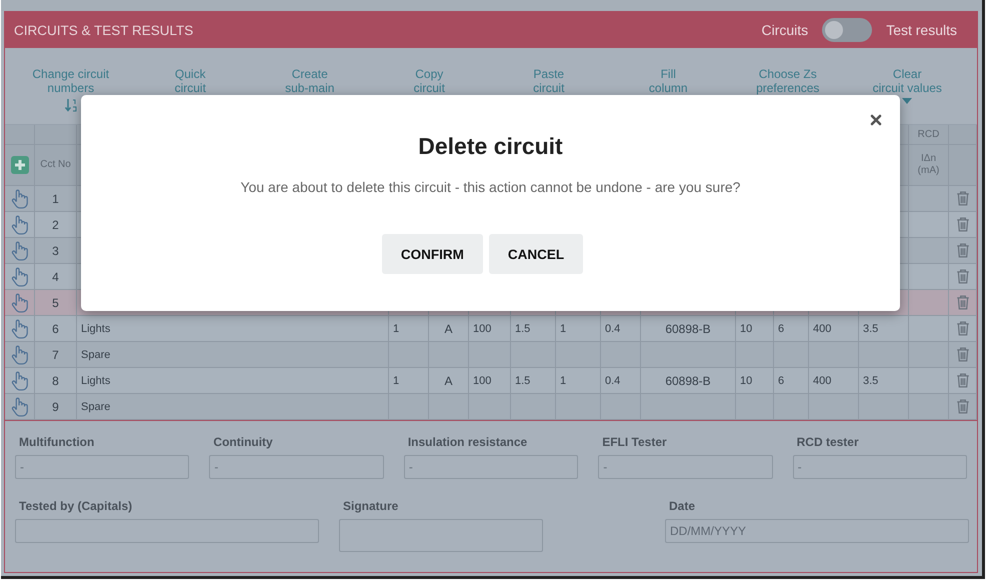 The image size is (991, 585). I want to click on field-label: Date, so click(682, 506).